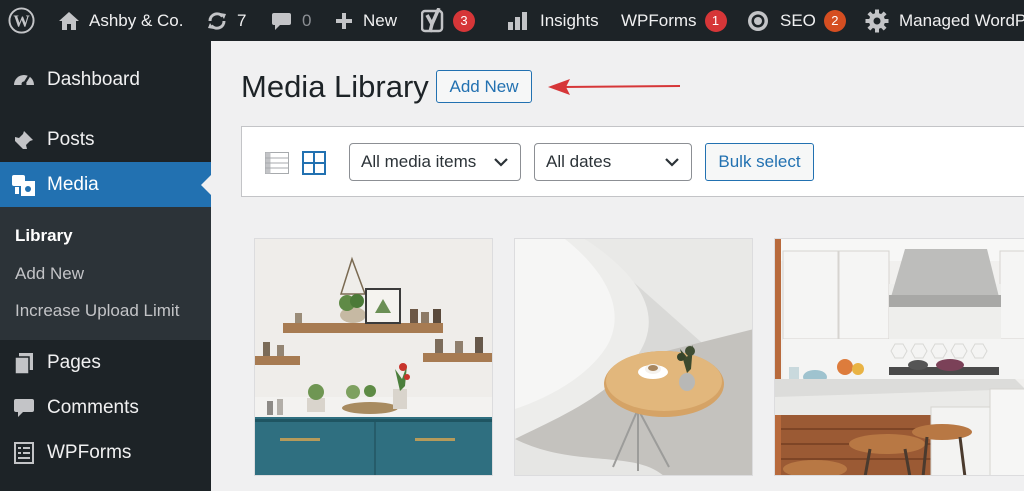 Image resolution: width=1024 pixels, height=491 pixels. What do you see at coordinates (307, 20) in the screenshot?
I see `comments-count: 0` at bounding box center [307, 20].